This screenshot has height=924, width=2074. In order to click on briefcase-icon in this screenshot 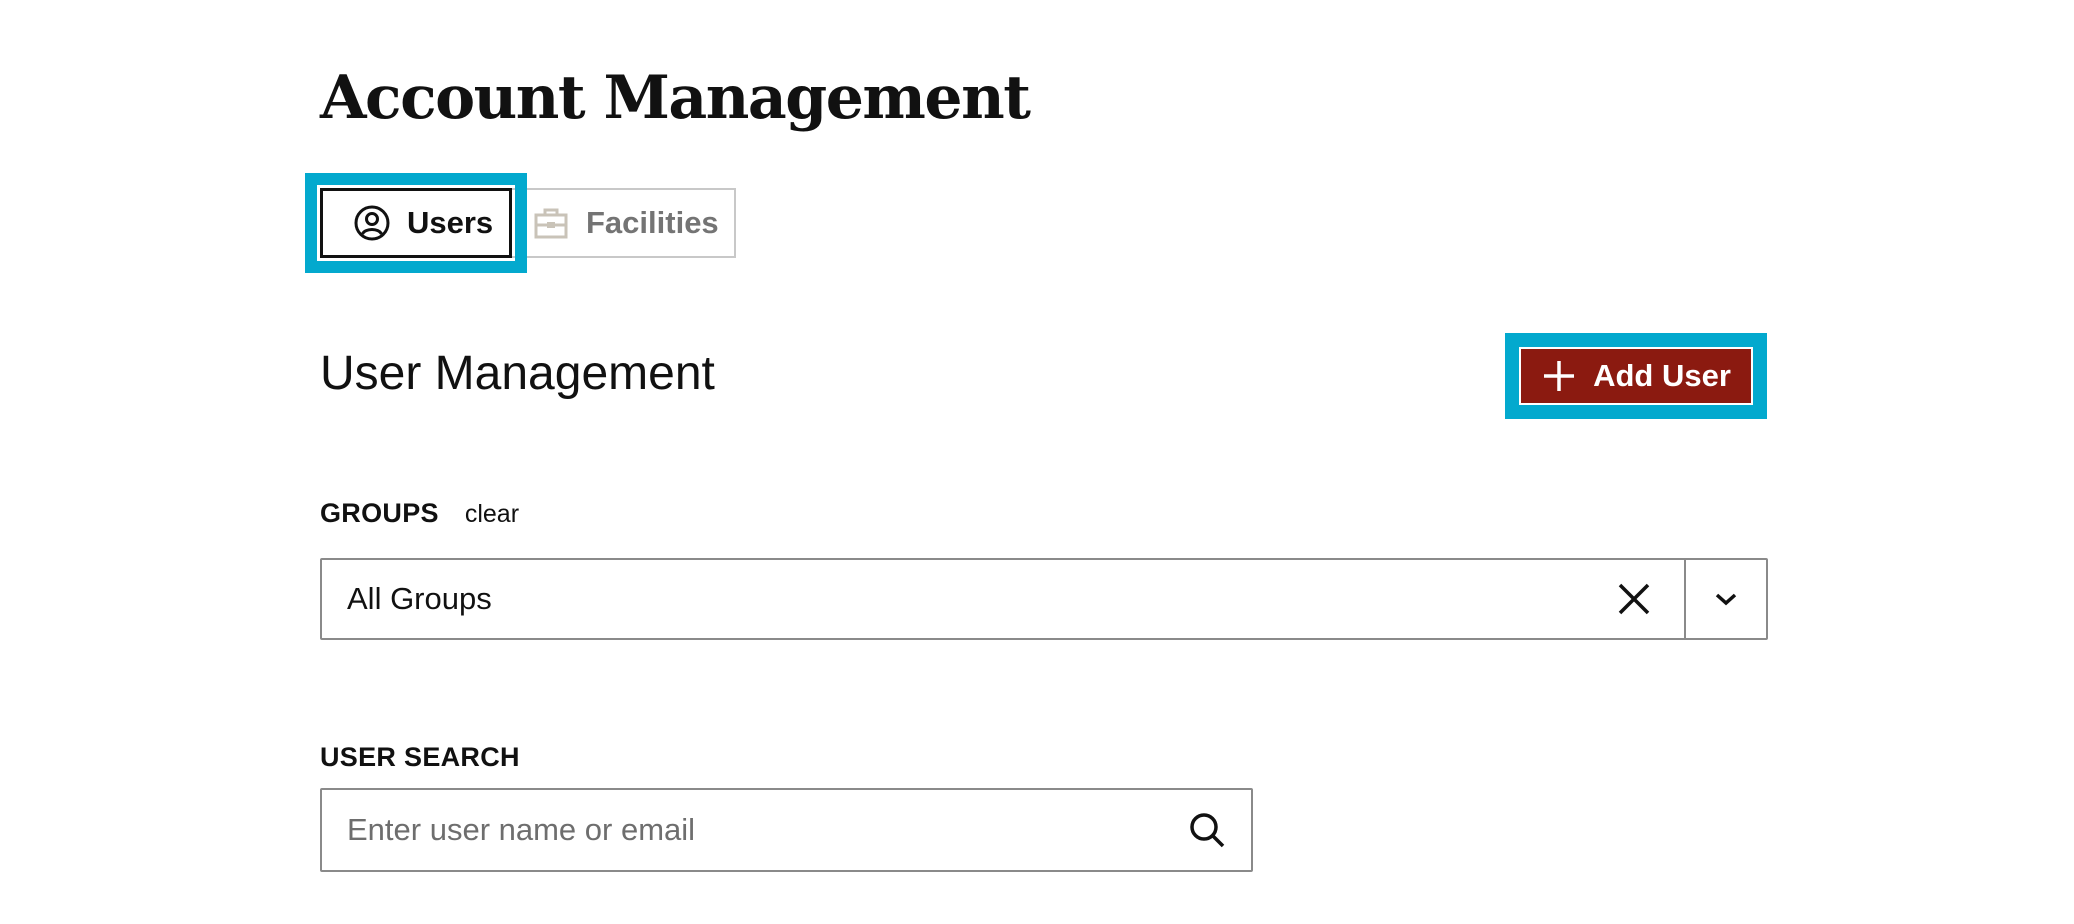, I will do `click(551, 223)`.